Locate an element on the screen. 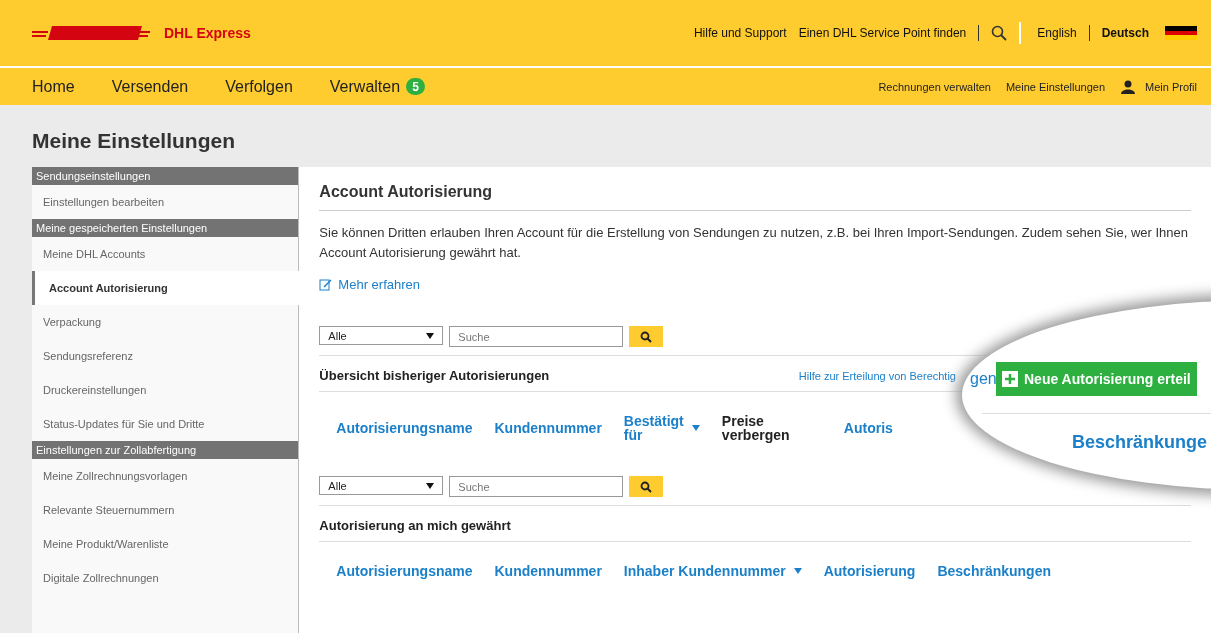 This screenshot has height=633, width=1211. nav-item: Home is located at coordinates (53, 86).